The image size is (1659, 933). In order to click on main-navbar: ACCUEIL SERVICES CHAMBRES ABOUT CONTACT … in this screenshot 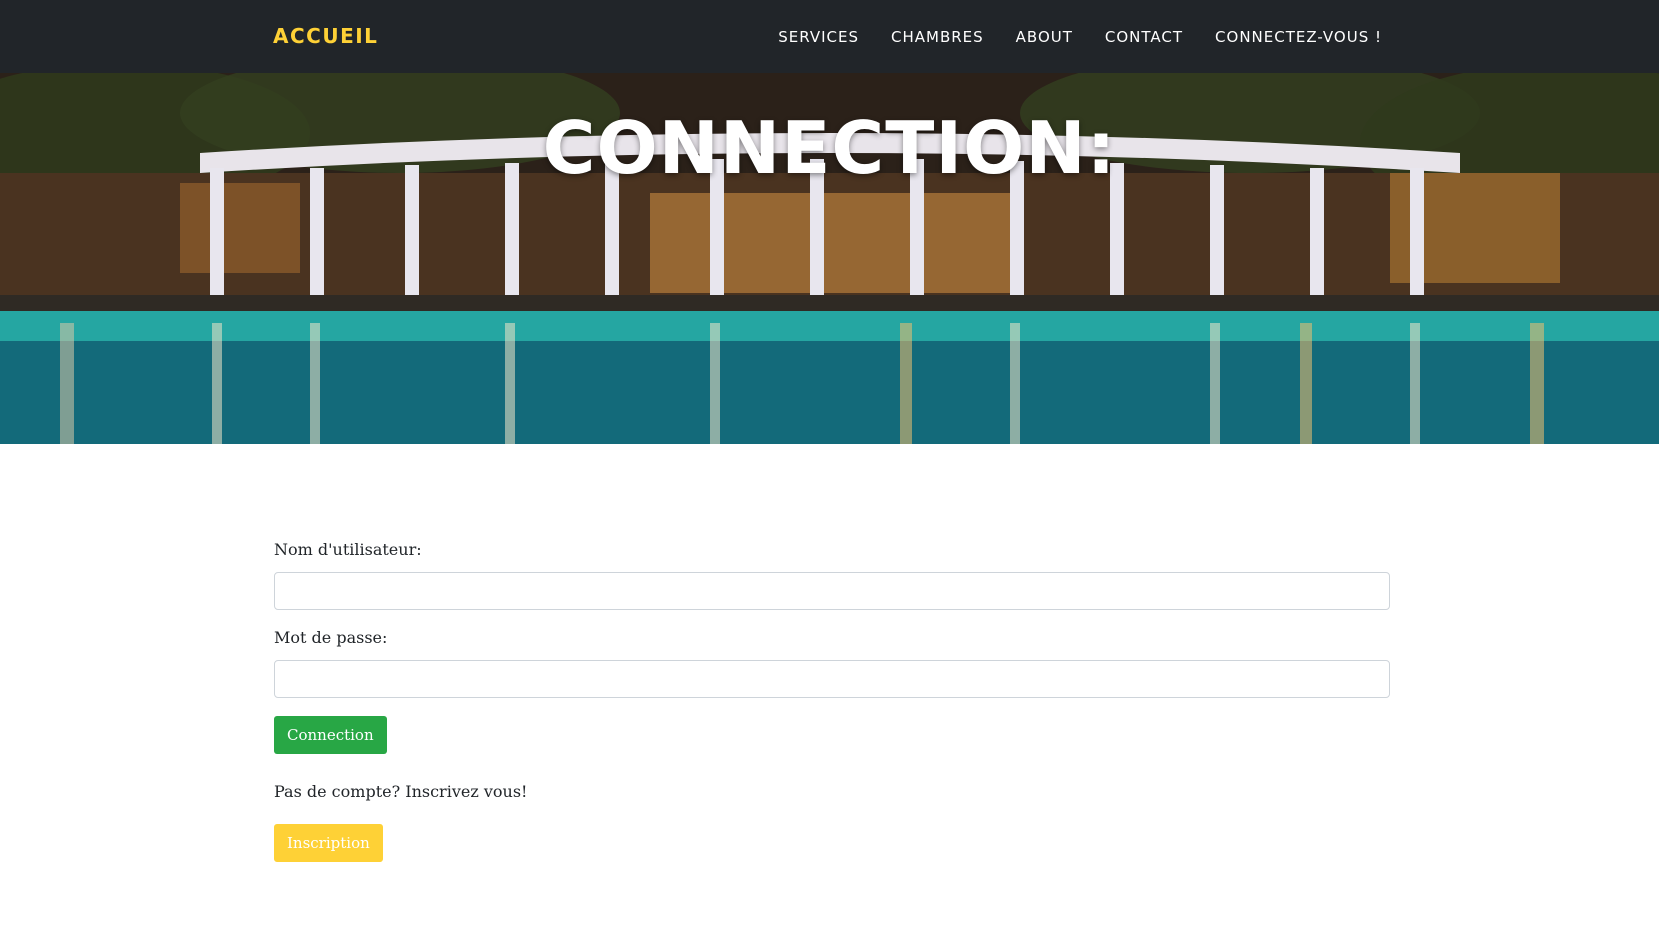, I will do `click(829, 36)`.